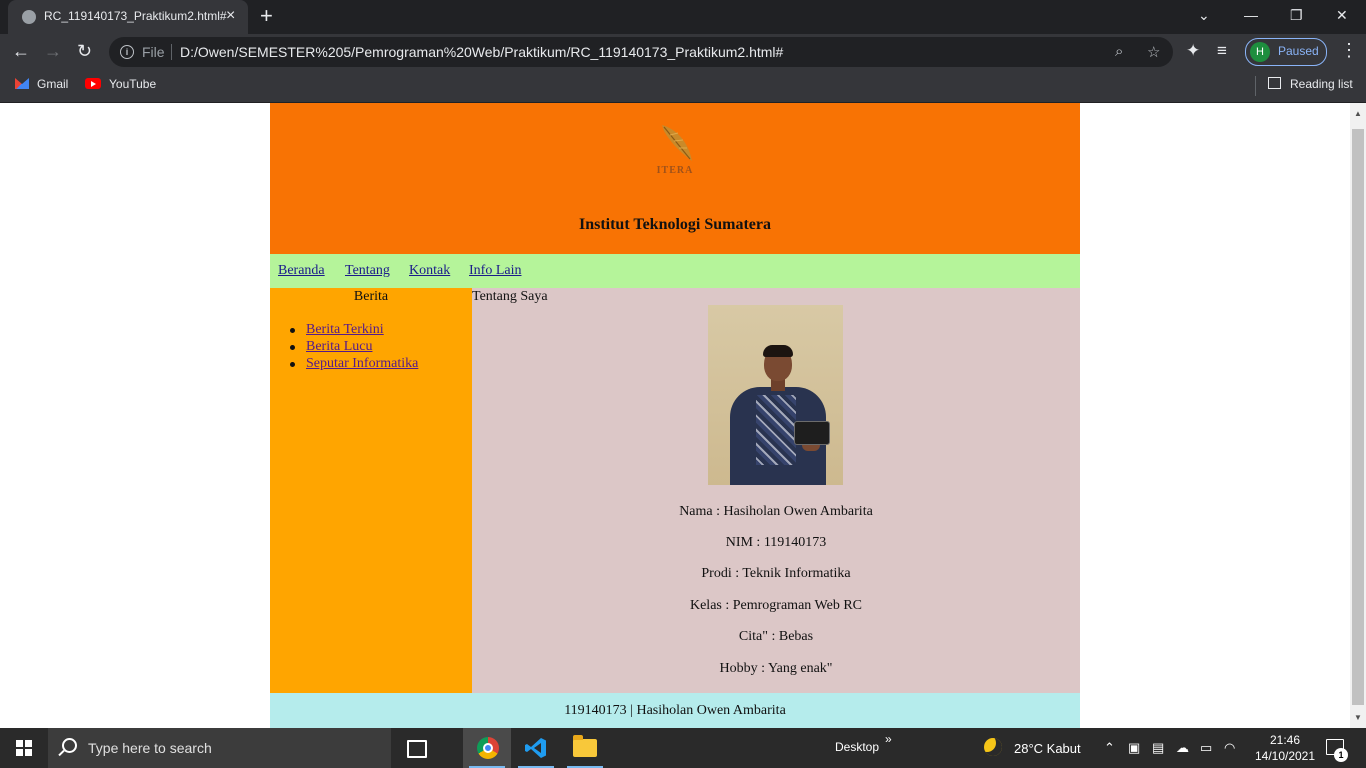 The width and height of the screenshot is (1366, 768). Describe the element at coordinates (429, 271) in the screenshot. I see `nav-link-kontak: Kontak` at that location.